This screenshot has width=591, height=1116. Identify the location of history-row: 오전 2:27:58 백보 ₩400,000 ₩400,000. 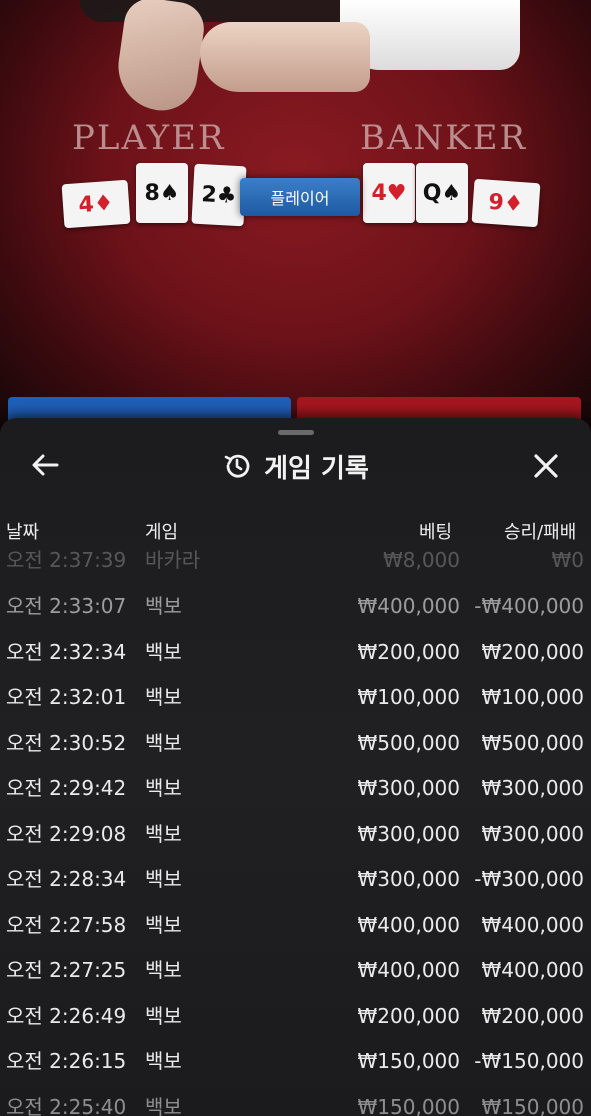
(295, 925).